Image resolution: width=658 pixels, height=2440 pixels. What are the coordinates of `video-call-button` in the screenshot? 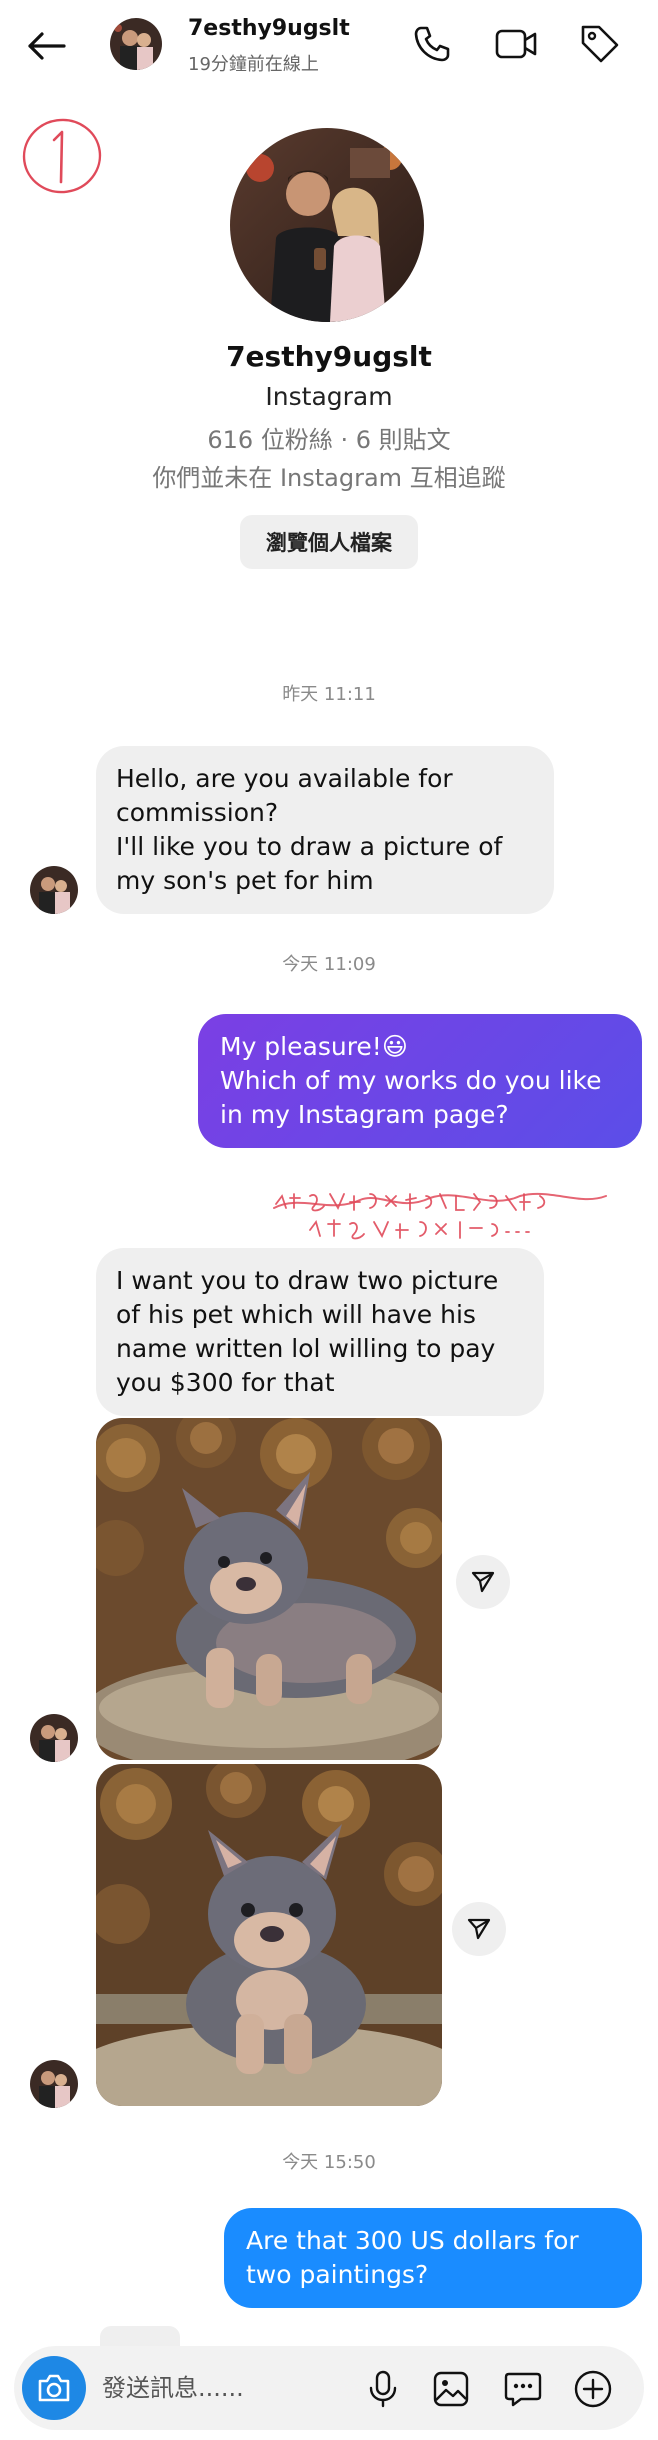 It's located at (516, 44).